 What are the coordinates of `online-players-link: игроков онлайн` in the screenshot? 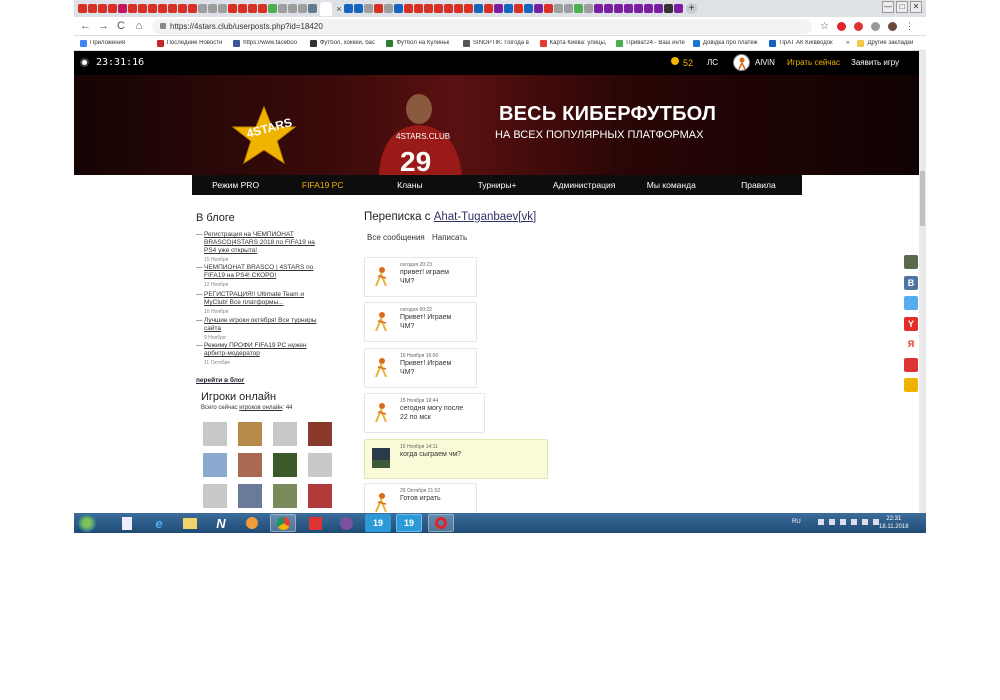 It's located at (260, 408).